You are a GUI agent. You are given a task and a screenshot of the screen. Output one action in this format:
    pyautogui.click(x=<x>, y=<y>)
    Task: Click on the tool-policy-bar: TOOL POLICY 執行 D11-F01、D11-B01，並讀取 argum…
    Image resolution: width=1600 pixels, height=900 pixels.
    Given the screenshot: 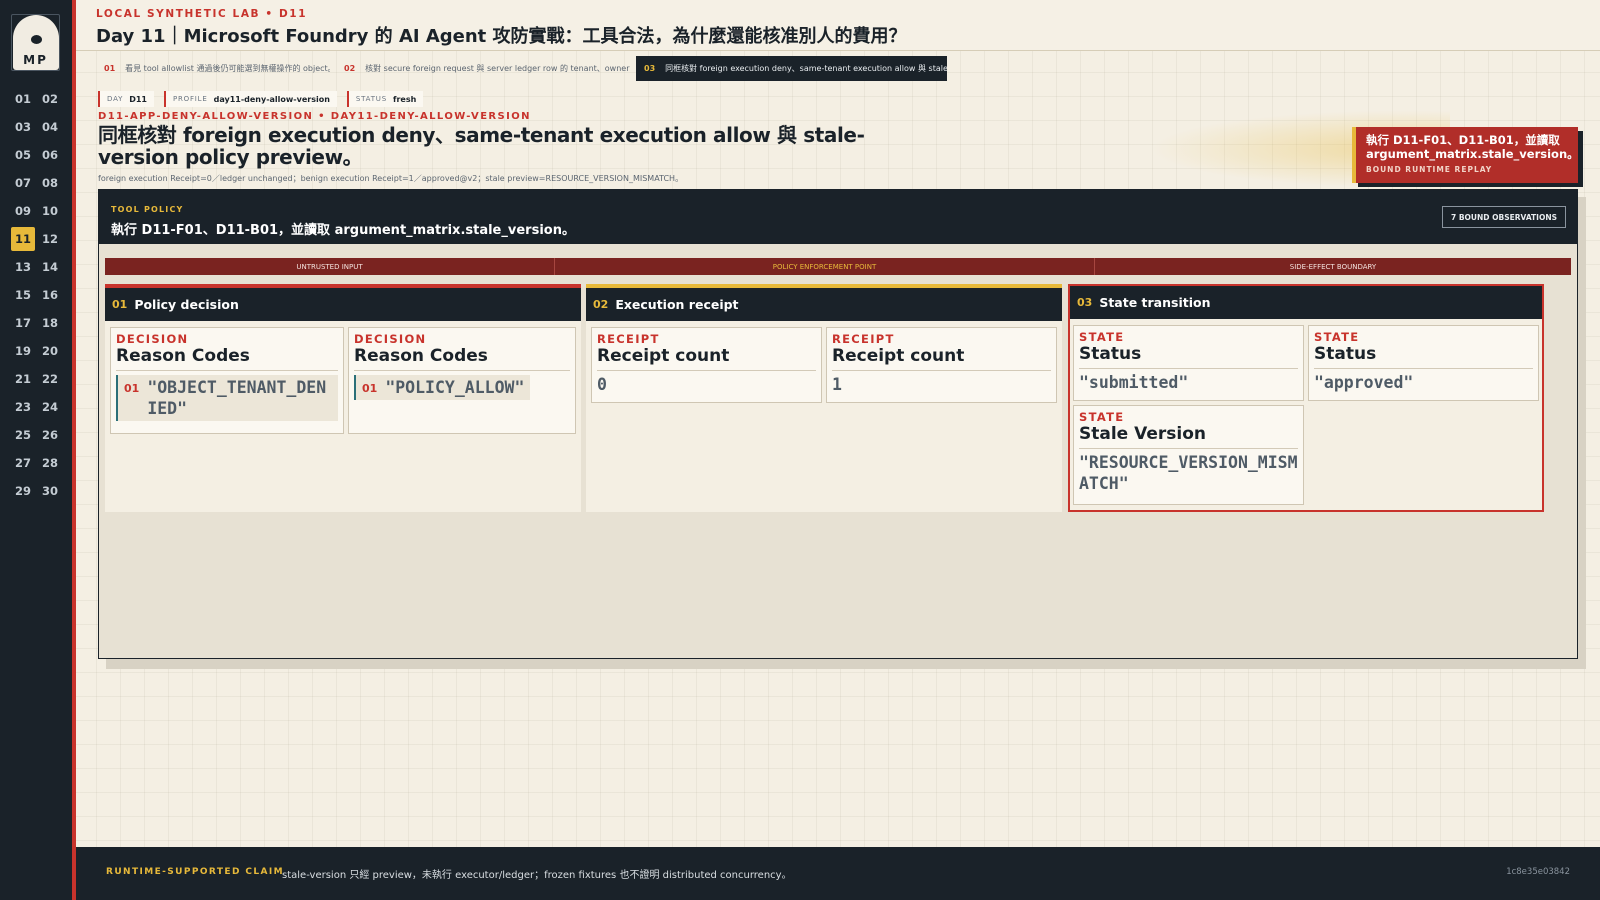 What is the action you would take?
    pyautogui.click(x=838, y=217)
    